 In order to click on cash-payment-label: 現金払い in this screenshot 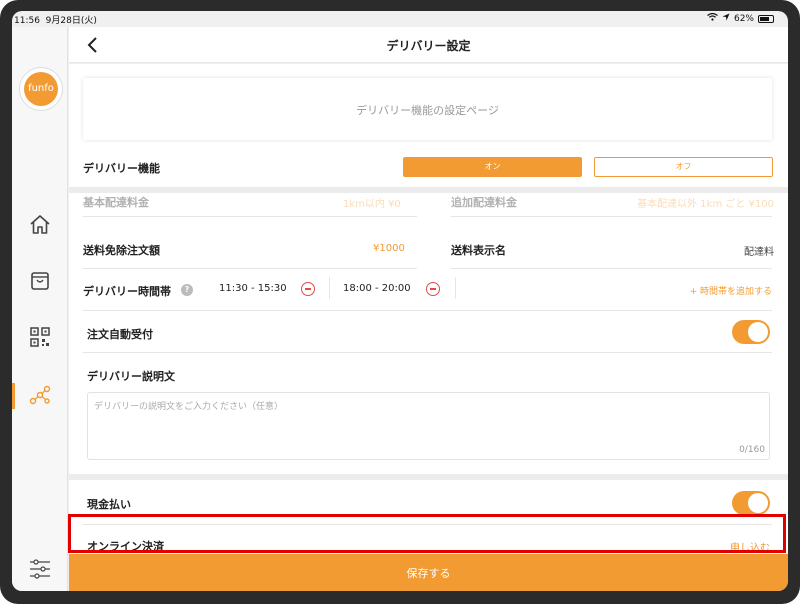, I will do `click(109, 504)`.